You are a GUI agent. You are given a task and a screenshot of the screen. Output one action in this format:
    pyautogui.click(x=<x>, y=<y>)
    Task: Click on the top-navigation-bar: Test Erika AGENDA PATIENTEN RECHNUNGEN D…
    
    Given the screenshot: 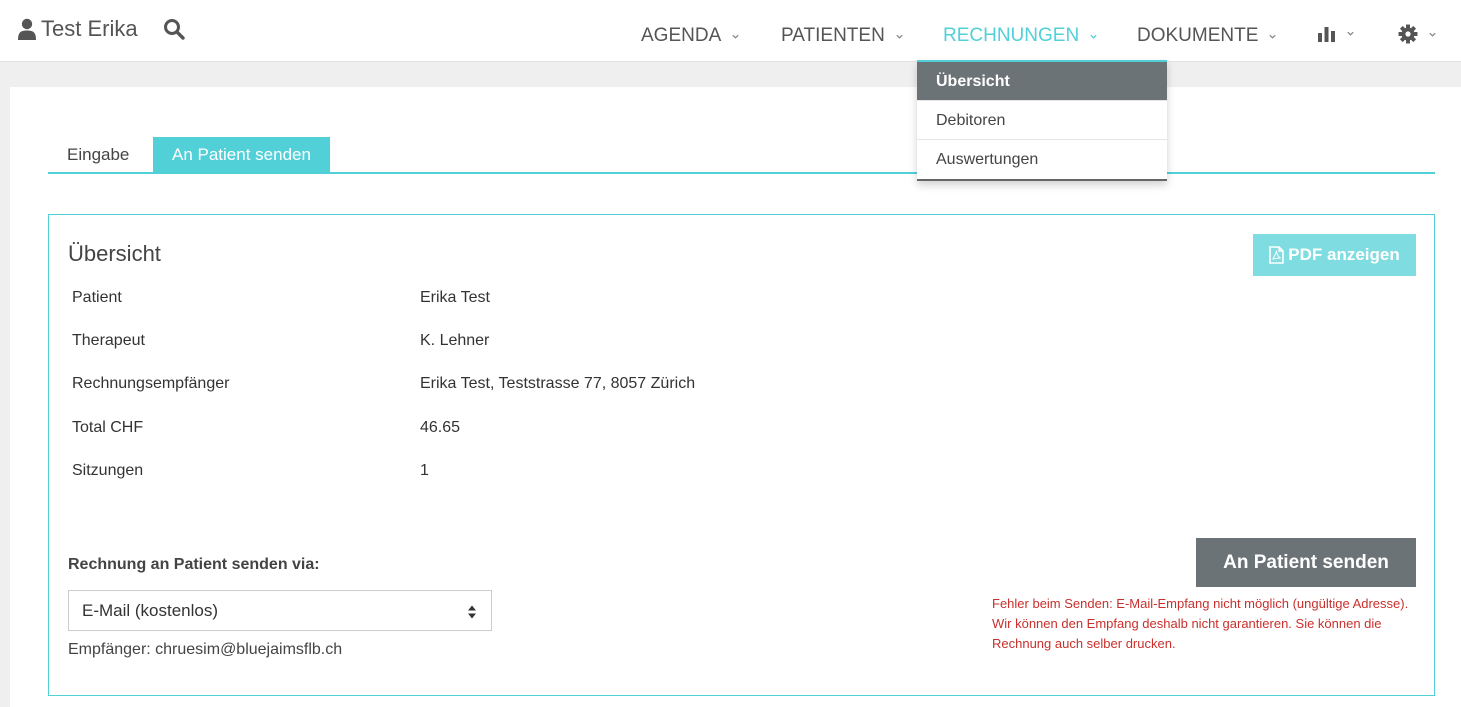 What is the action you would take?
    pyautogui.click(x=730, y=31)
    